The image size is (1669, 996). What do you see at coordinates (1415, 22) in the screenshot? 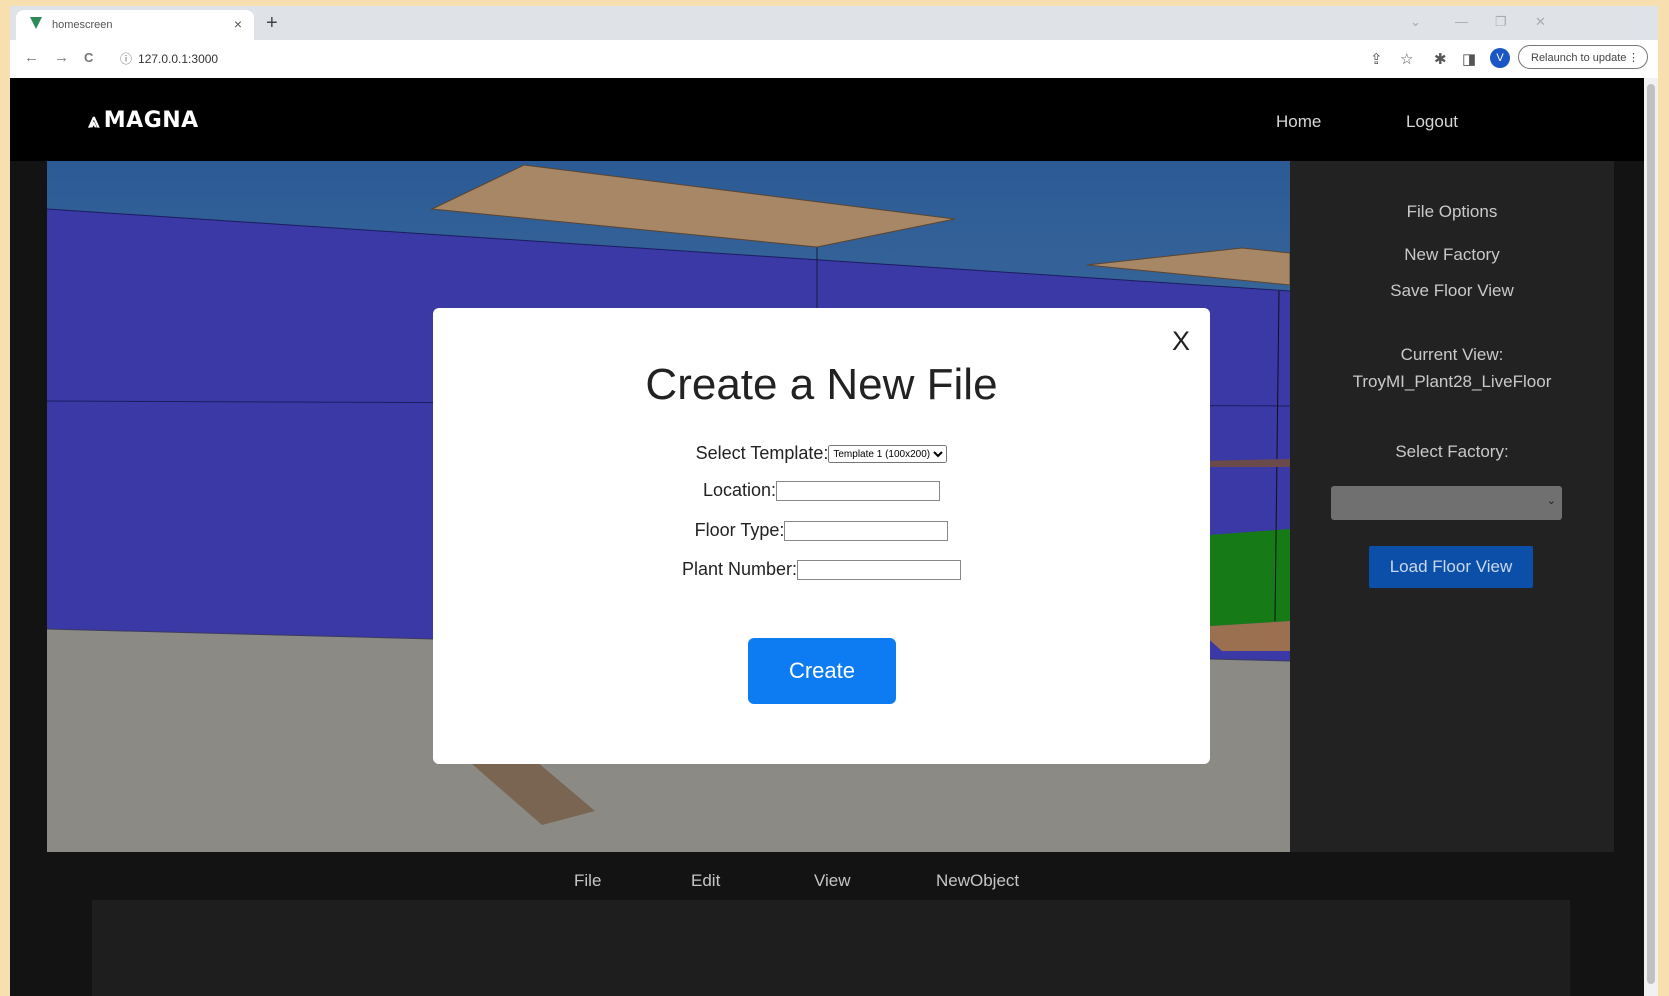
I see `tab-search-icon: ⌄` at bounding box center [1415, 22].